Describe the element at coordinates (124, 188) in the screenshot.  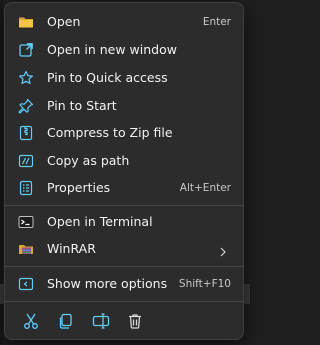
I see `menu-item-properties: Properties Alt+Enter` at that location.